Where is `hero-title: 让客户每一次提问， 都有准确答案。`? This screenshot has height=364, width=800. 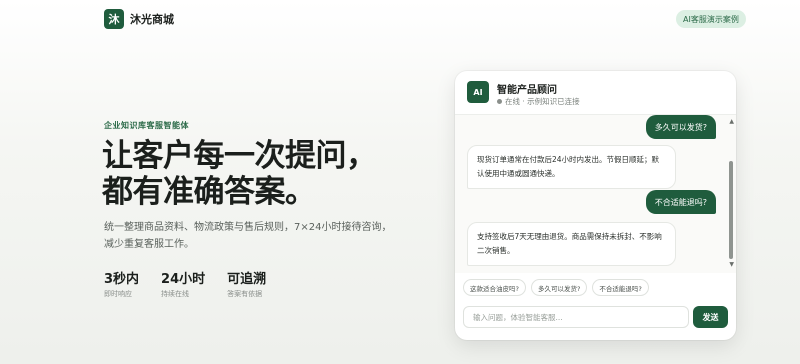
hero-title: 让客户每一次提问， 都有准确答案。 is located at coordinates (239, 174).